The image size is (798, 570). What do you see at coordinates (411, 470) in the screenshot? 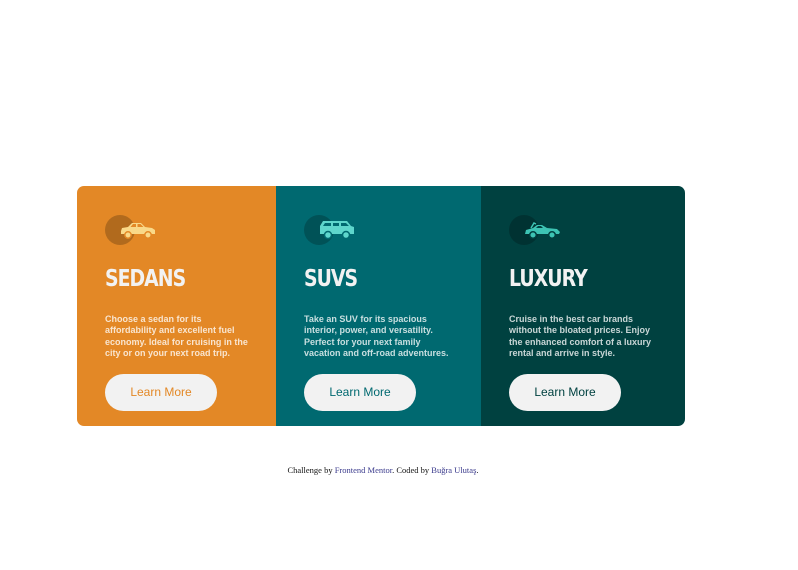
I see `attribution-middle: . Coded by` at bounding box center [411, 470].